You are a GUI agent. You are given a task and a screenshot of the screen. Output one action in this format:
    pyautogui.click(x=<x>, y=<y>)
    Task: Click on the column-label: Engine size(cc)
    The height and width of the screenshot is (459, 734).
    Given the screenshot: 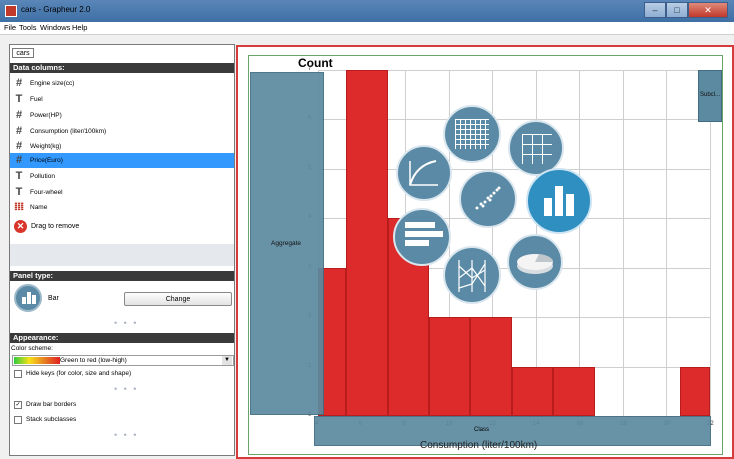 What is the action you would take?
    pyautogui.click(x=52, y=83)
    